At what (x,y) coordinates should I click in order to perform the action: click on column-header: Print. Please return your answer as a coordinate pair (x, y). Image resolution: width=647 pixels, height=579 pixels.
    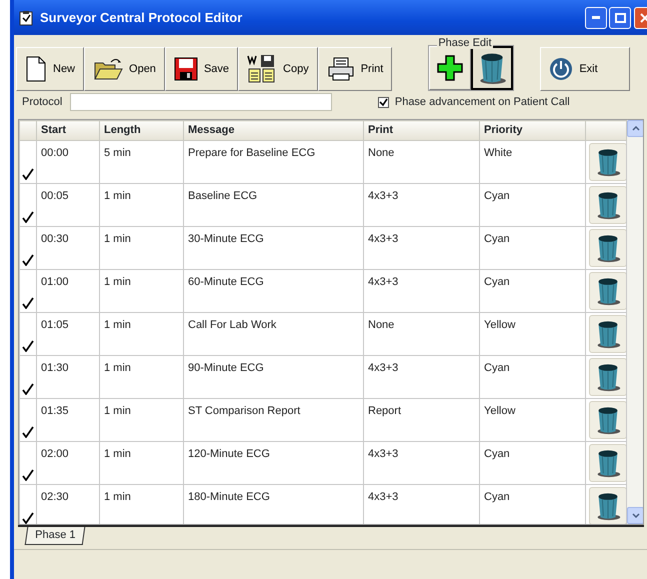
    Looking at the image, I should click on (422, 130).